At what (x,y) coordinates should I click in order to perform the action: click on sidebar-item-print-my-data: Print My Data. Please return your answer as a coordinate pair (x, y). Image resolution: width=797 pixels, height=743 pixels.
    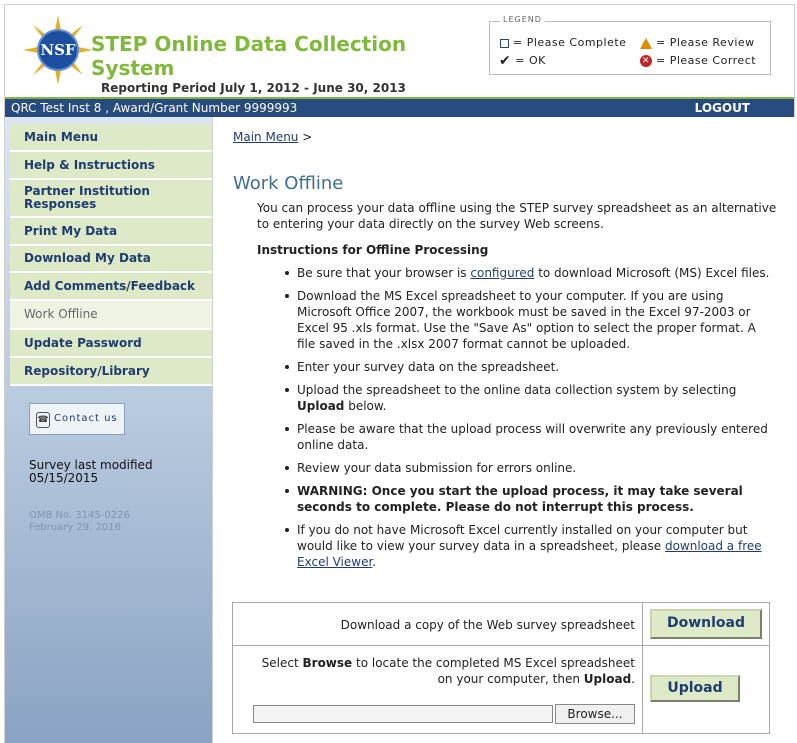
    Looking at the image, I should click on (111, 232).